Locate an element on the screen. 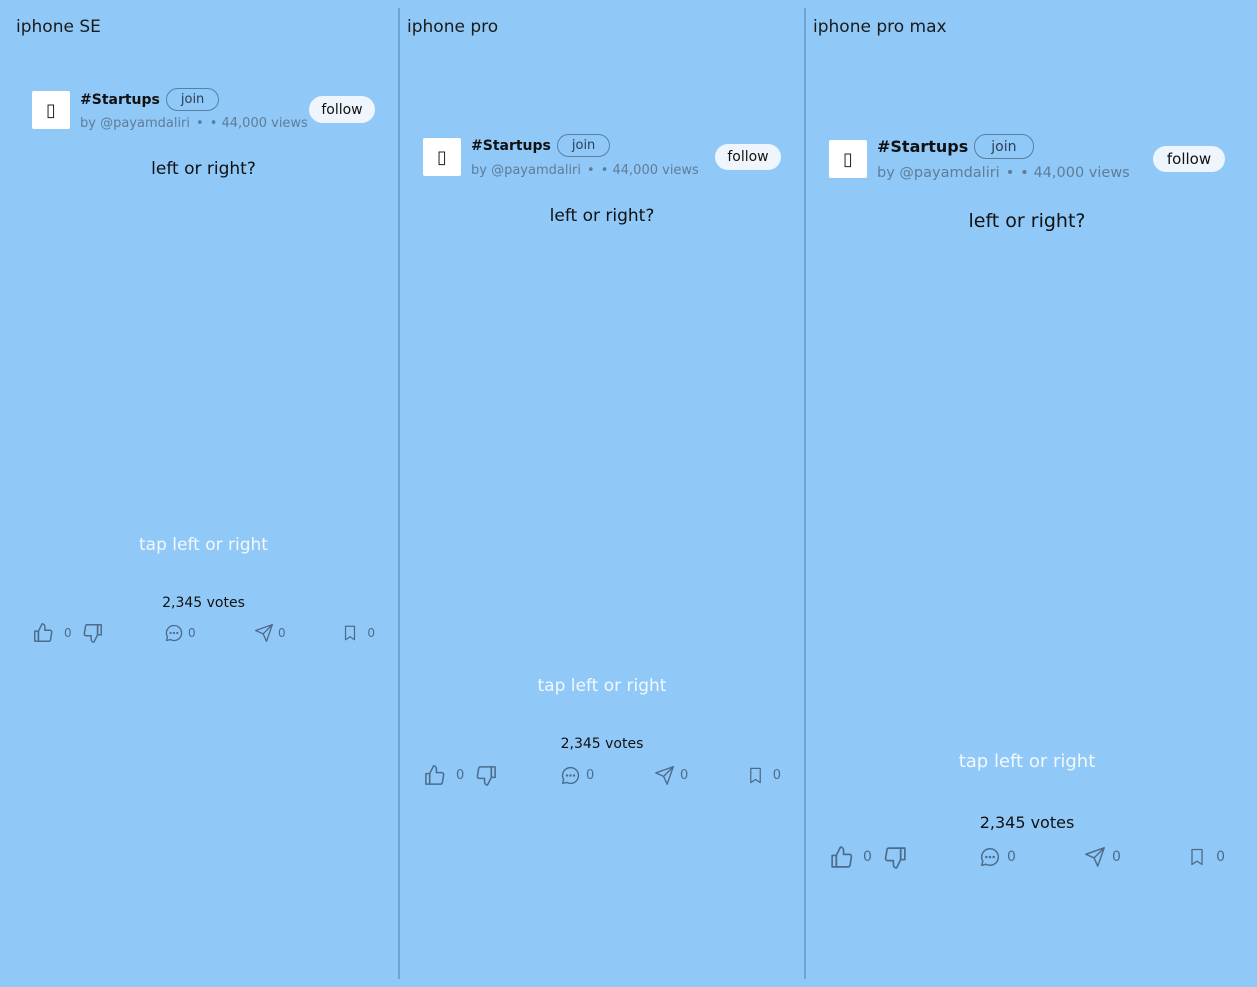 Image resolution: width=1257 pixels, height=987 pixels. column-title: iphone pro max is located at coordinates (880, 27).